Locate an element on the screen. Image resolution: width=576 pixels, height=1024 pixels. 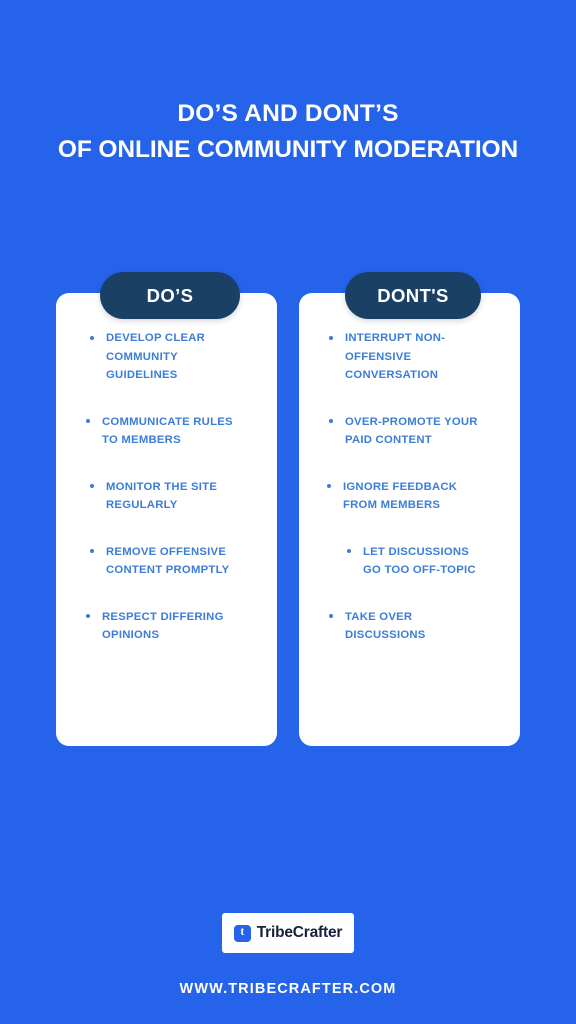
list-item: TAKE OVER DISCUSSIONS is located at coordinates (424, 626).